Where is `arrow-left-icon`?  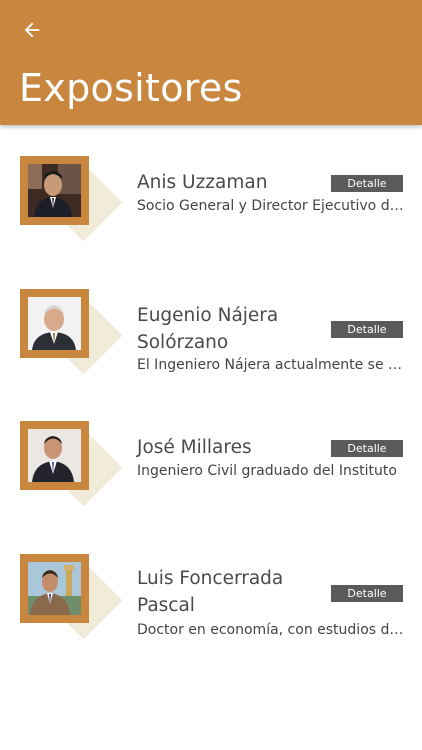 arrow-left-icon is located at coordinates (32, 30).